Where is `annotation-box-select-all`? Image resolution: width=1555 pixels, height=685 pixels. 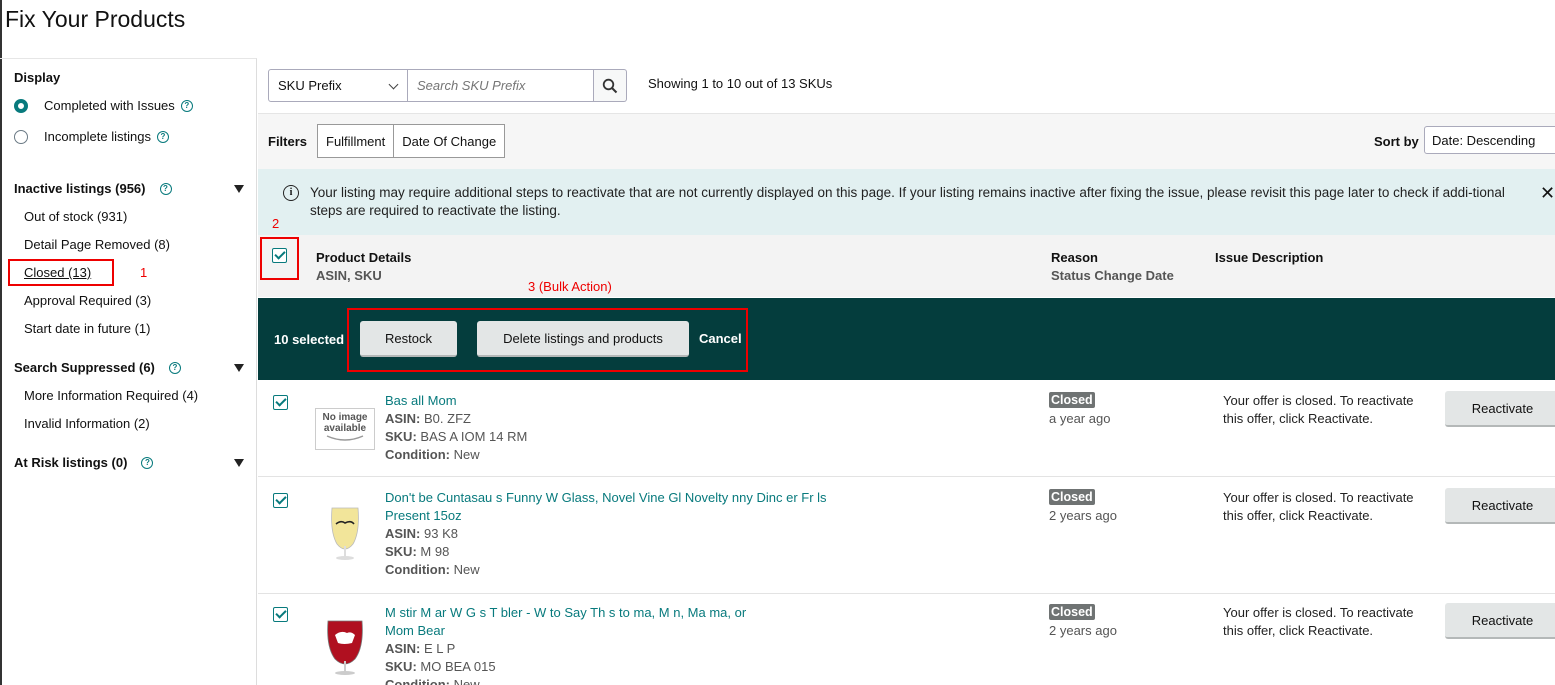
annotation-box-select-all is located at coordinates (279, 258).